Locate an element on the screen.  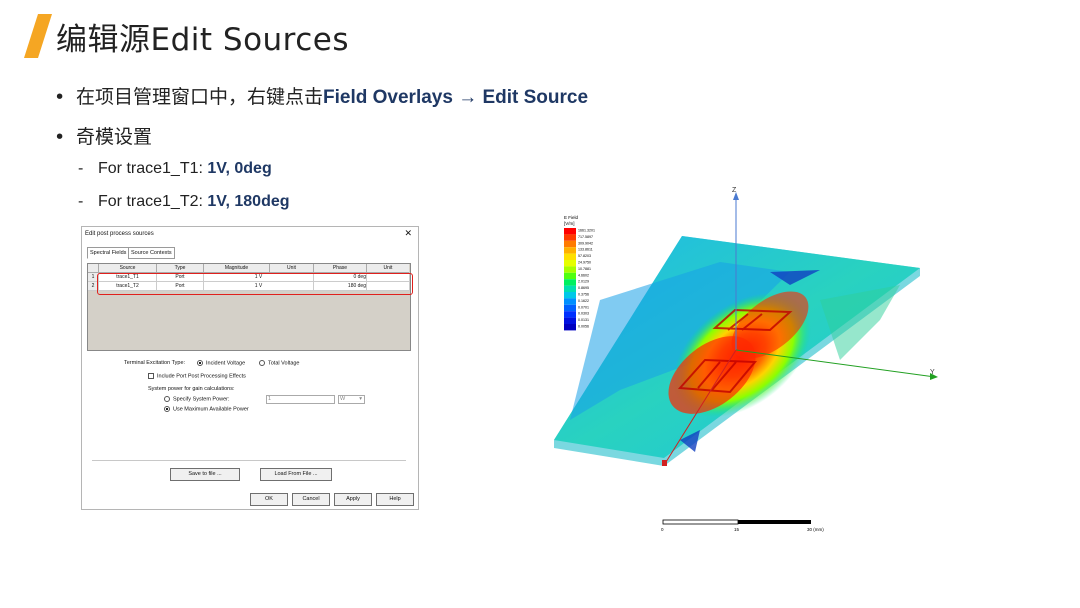
legend-value: 717.5897 is located at coordinates (585, 237).